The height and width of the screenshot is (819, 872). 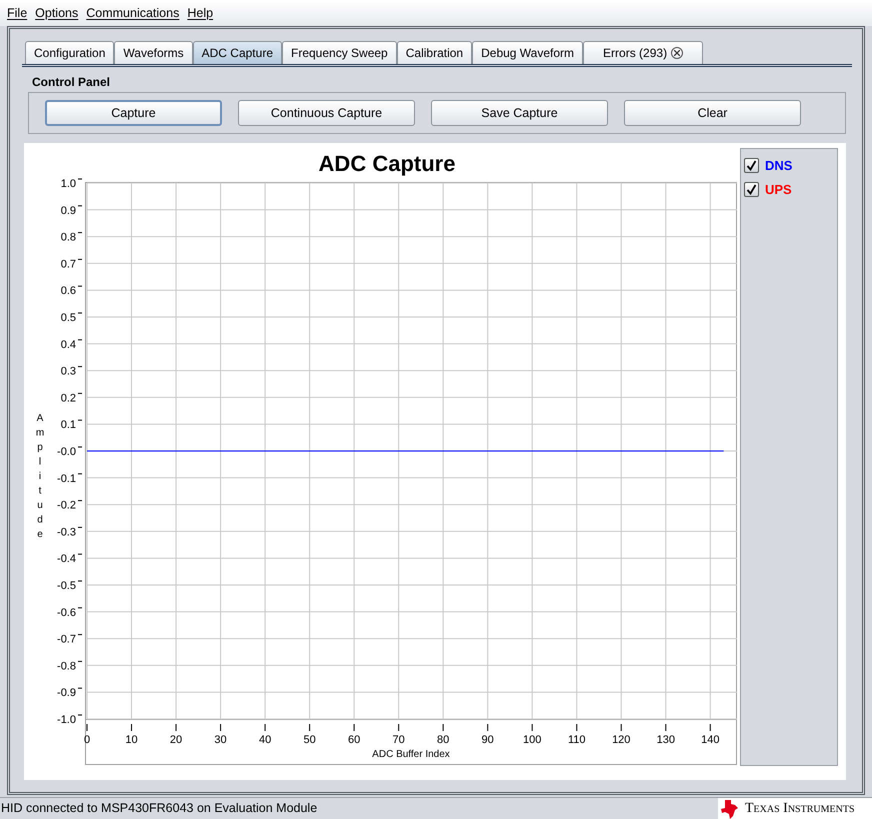 What do you see at coordinates (68, 372) in the screenshot?
I see `y-tick-label: 0.3` at bounding box center [68, 372].